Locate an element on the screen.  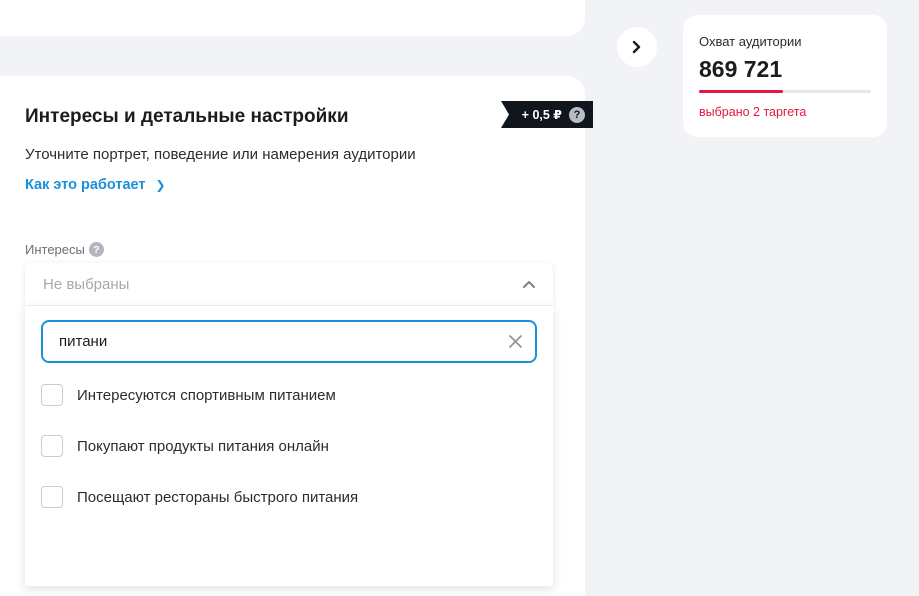
interests-selected-value: Не выбраны is located at coordinates (86, 284).